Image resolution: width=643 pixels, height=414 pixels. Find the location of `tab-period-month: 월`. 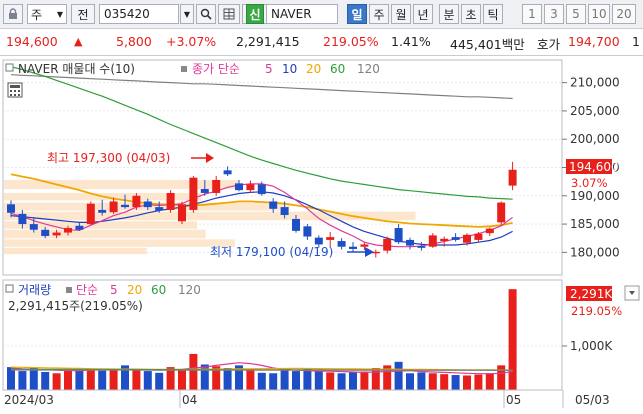

tab-period-month: 월 is located at coordinates (401, 14).